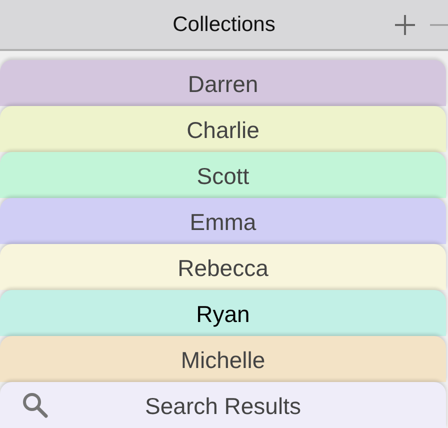 The width and height of the screenshot is (448, 428). Describe the element at coordinates (223, 359) in the screenshot. I see `collection-item: Michelle` at that location.